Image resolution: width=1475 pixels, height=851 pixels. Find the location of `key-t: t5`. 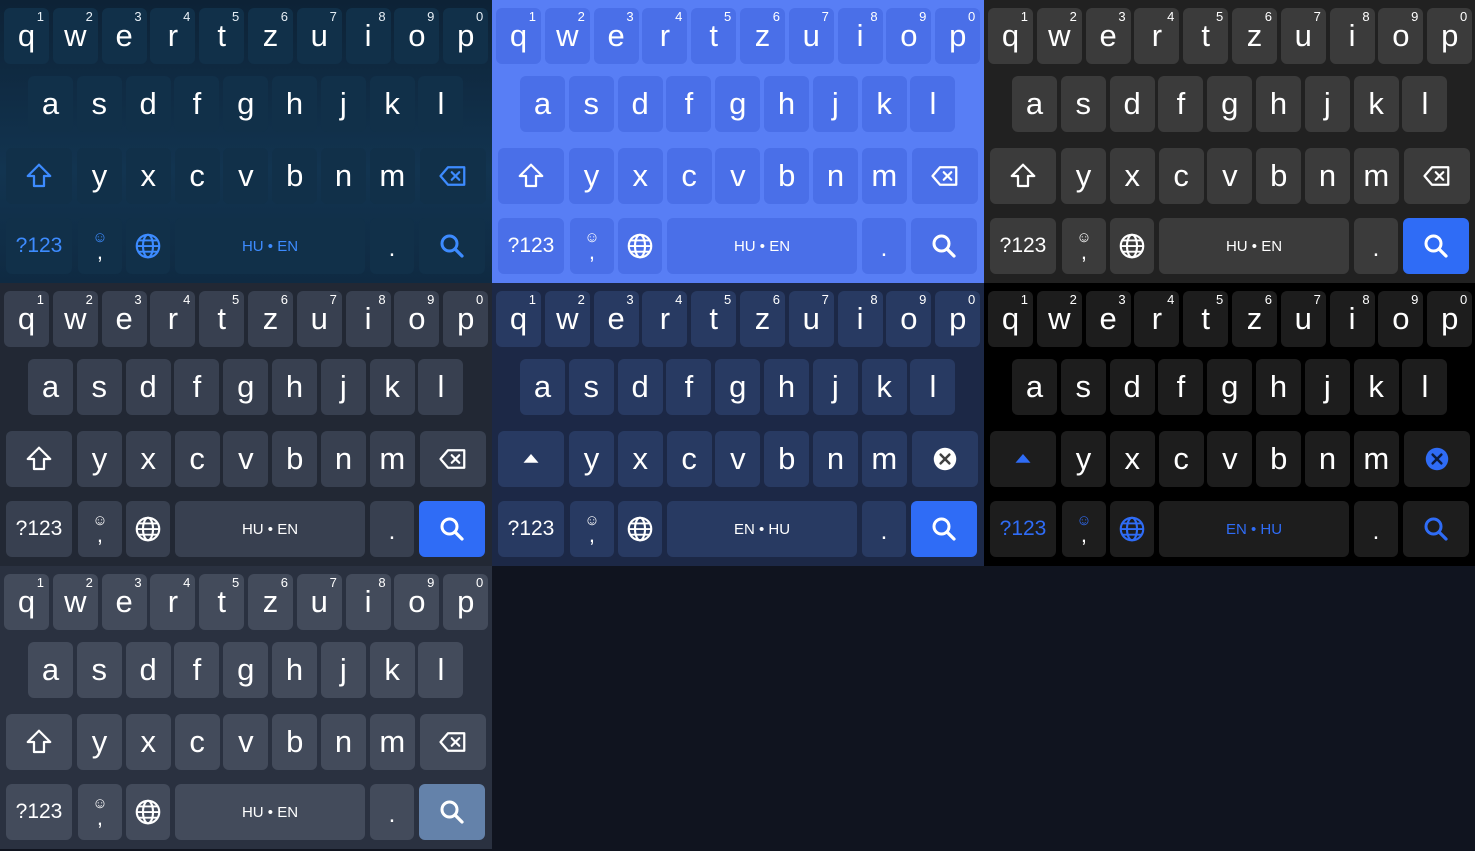

key-t: t5 is located at coordinates (1206, 319).